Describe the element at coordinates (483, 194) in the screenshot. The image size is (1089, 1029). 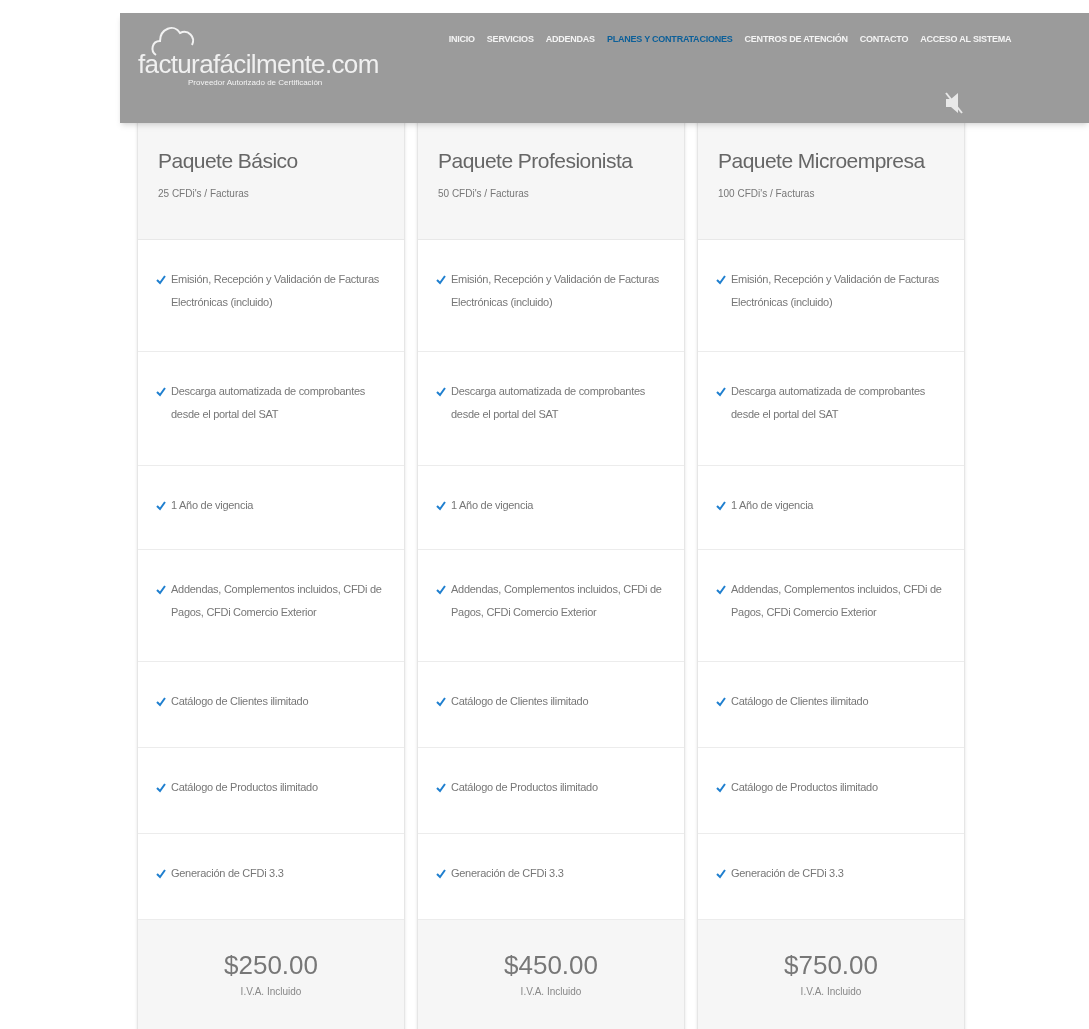
I see `plan-subtitle: 50 CFDi's / Facturas` at that location.